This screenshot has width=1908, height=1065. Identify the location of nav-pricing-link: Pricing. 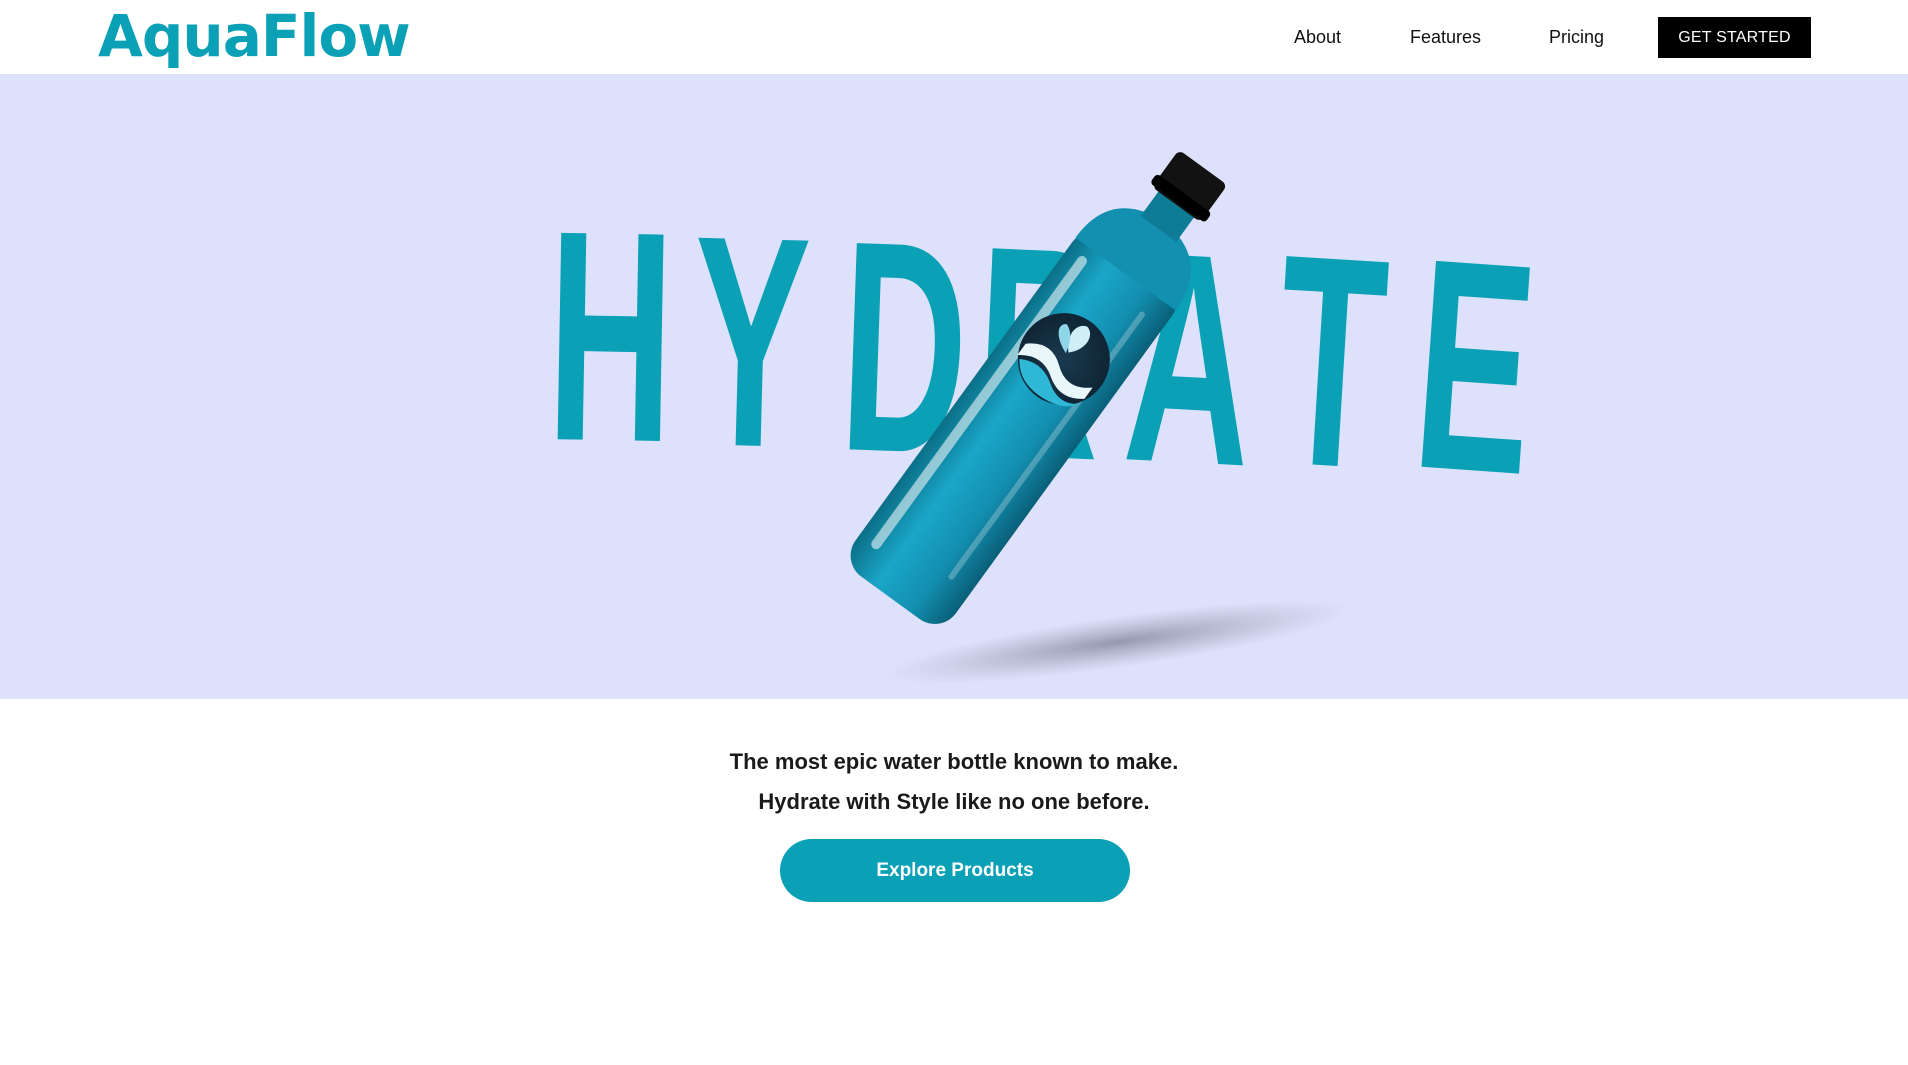
(1576, 37).